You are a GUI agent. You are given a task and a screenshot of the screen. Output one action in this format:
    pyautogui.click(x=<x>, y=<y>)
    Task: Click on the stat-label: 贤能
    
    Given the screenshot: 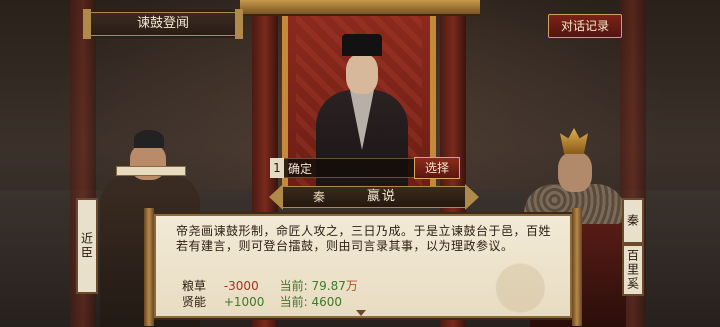 What is the action you would take?
    pyautogui.click(x=194, y=302)
    